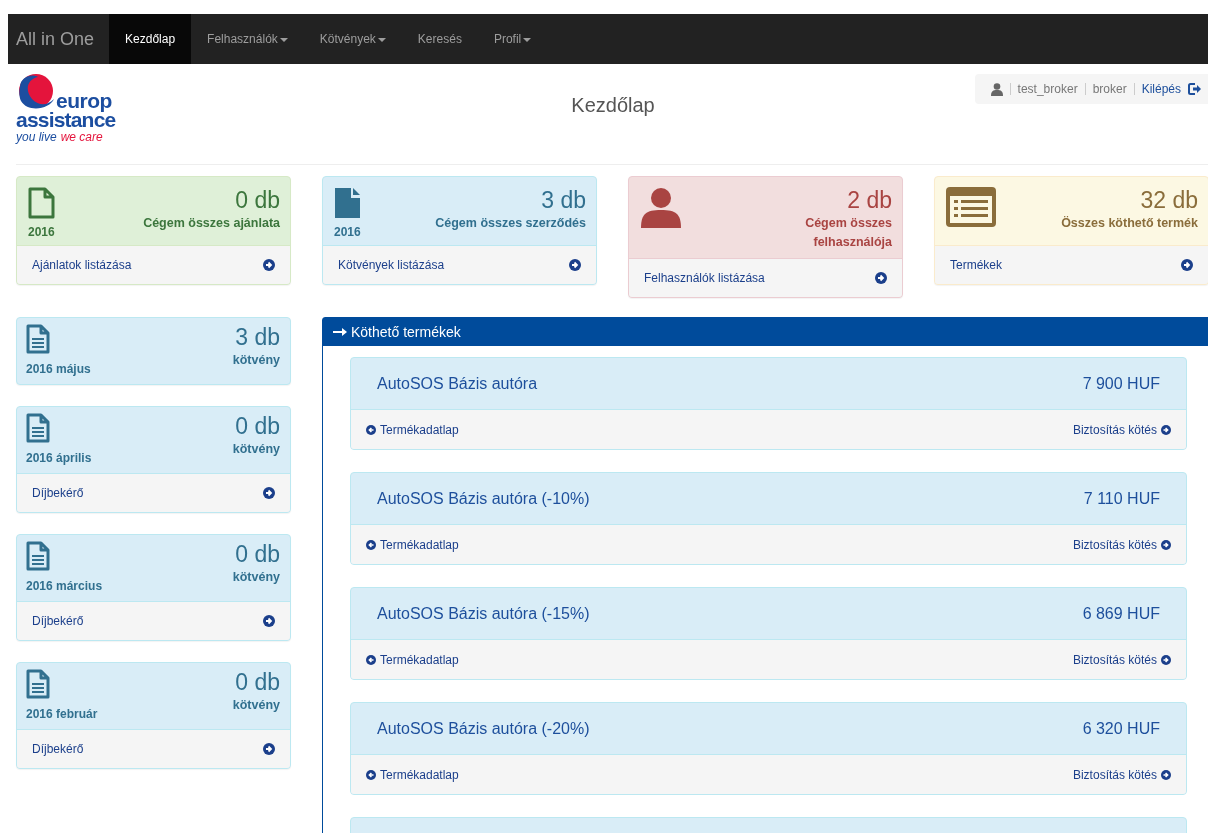 Image resolution: width=1208 pixels, height=833 pixels. I want to click on nav-item: Kezdőlap, so click(150, 39).